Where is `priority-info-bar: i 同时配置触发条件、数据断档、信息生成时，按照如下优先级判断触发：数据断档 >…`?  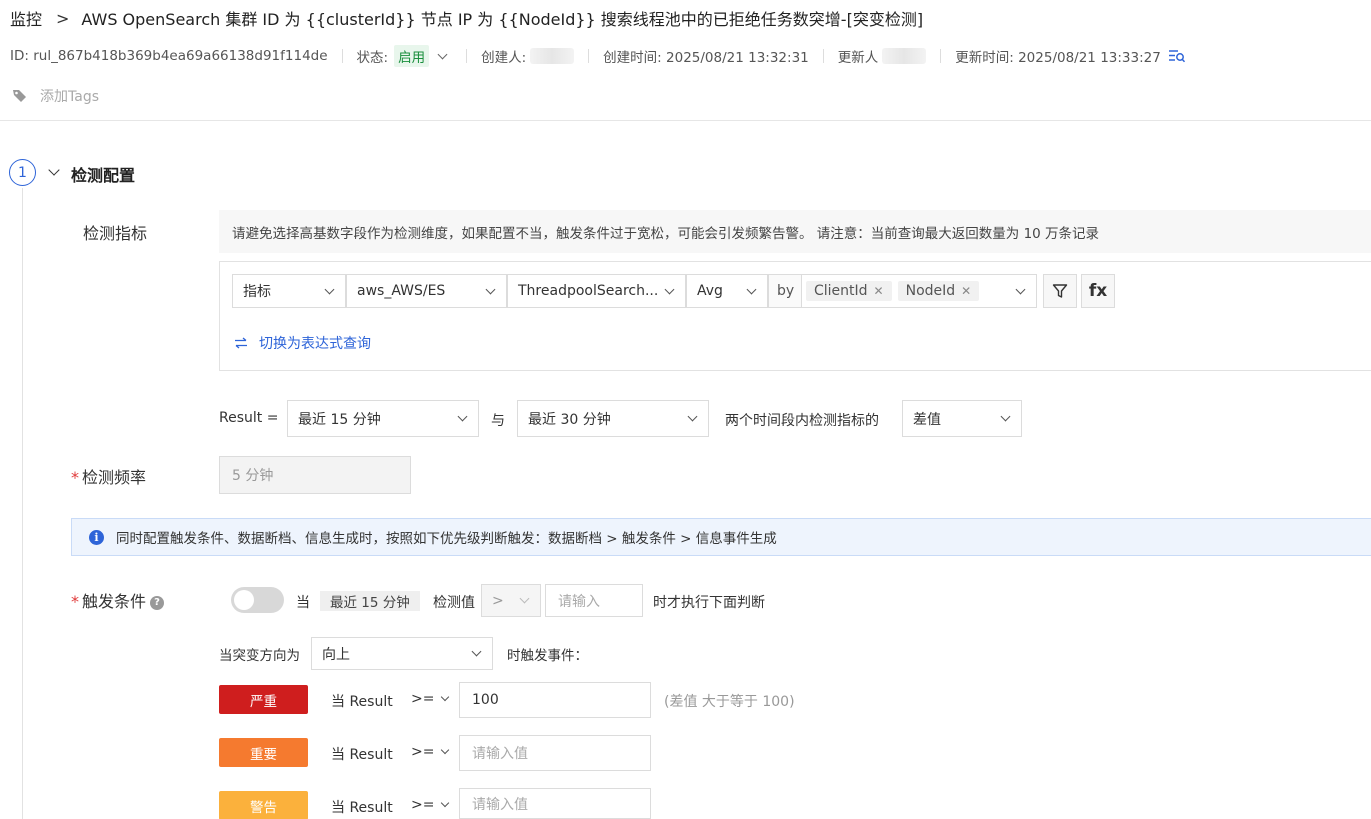
priority-info-bar: i 同时配置触发条件、数据断档、信息生成时，按照如下优先级判断触发：数据断档 >… is located at coordinates (721, 537).